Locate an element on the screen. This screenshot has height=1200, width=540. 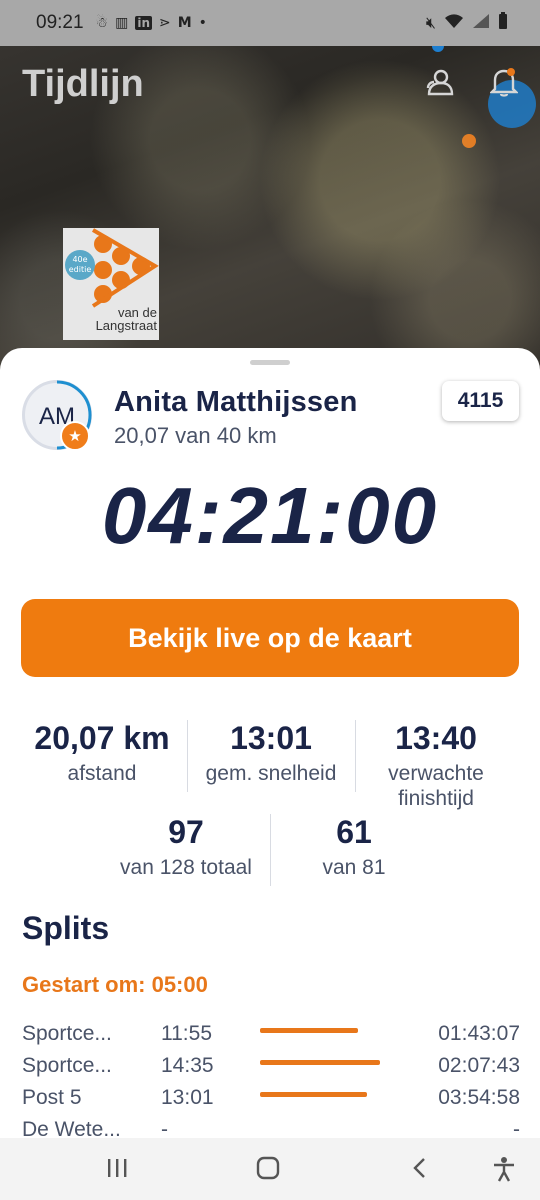
stat-label: gem. snelheid is located at coordinates (271, 773).